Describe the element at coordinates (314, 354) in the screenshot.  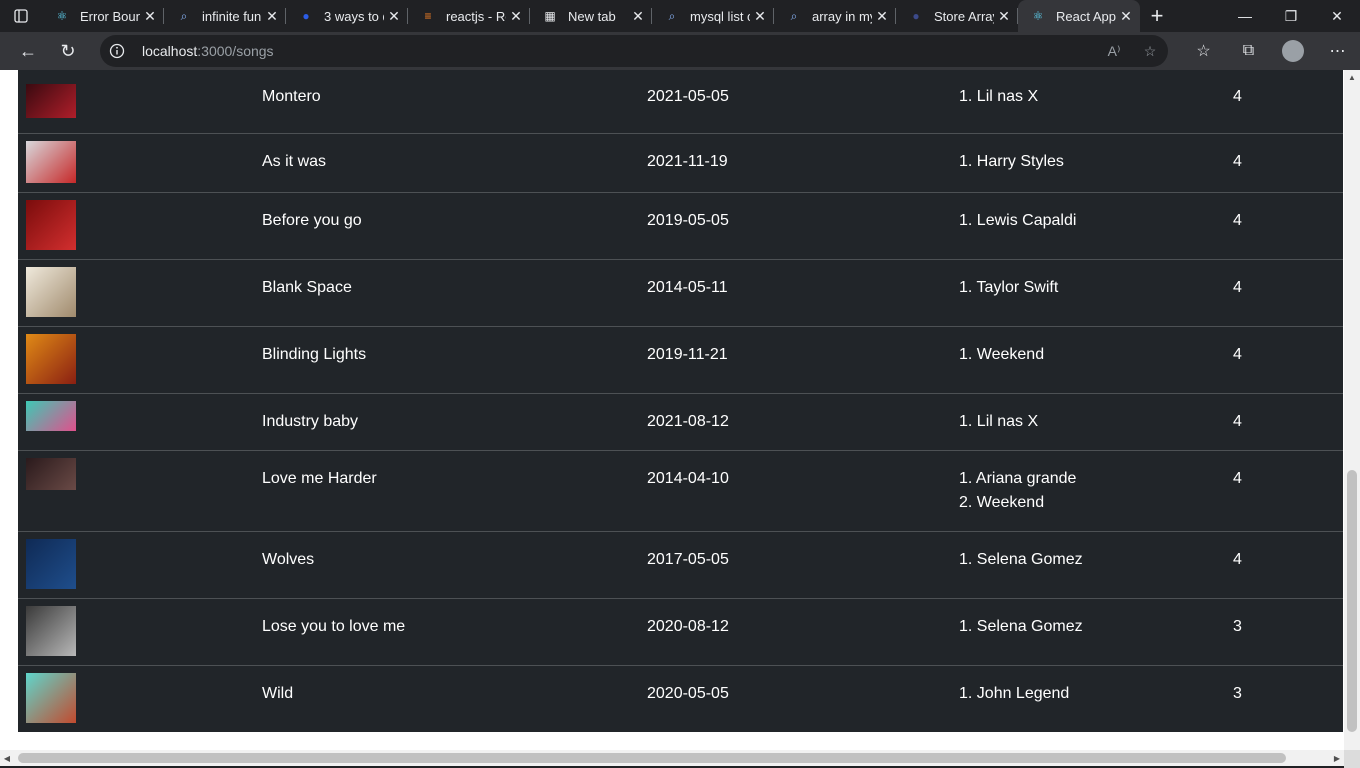
I see `song-title: Blinding Lights` at that location.